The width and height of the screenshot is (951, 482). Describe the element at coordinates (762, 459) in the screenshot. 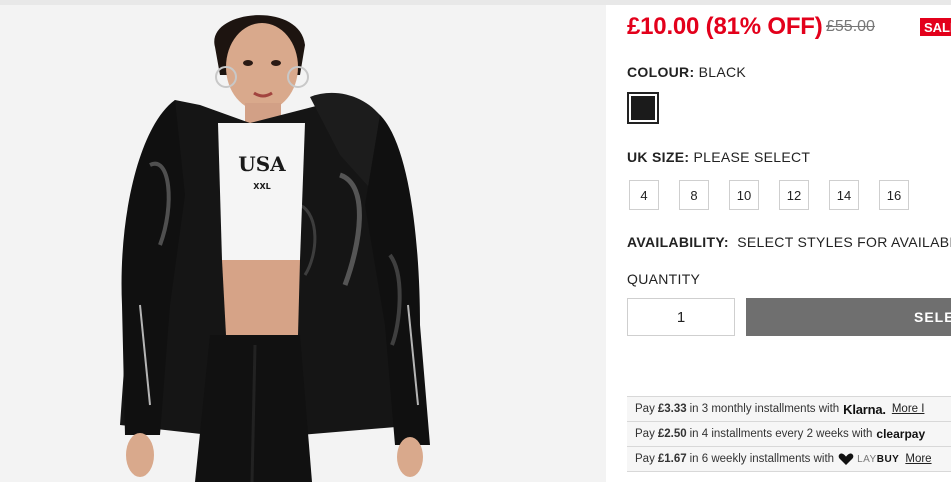

I see `pay-text: in 6 weekly installments with` at that location.